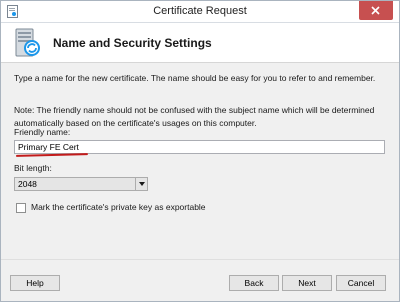 The height and width of the screenshot is (302, 400). Describe the element at coordinates (42, 132) in the screenshot. I see `friendly-name-label: Friendly name:` at that location.